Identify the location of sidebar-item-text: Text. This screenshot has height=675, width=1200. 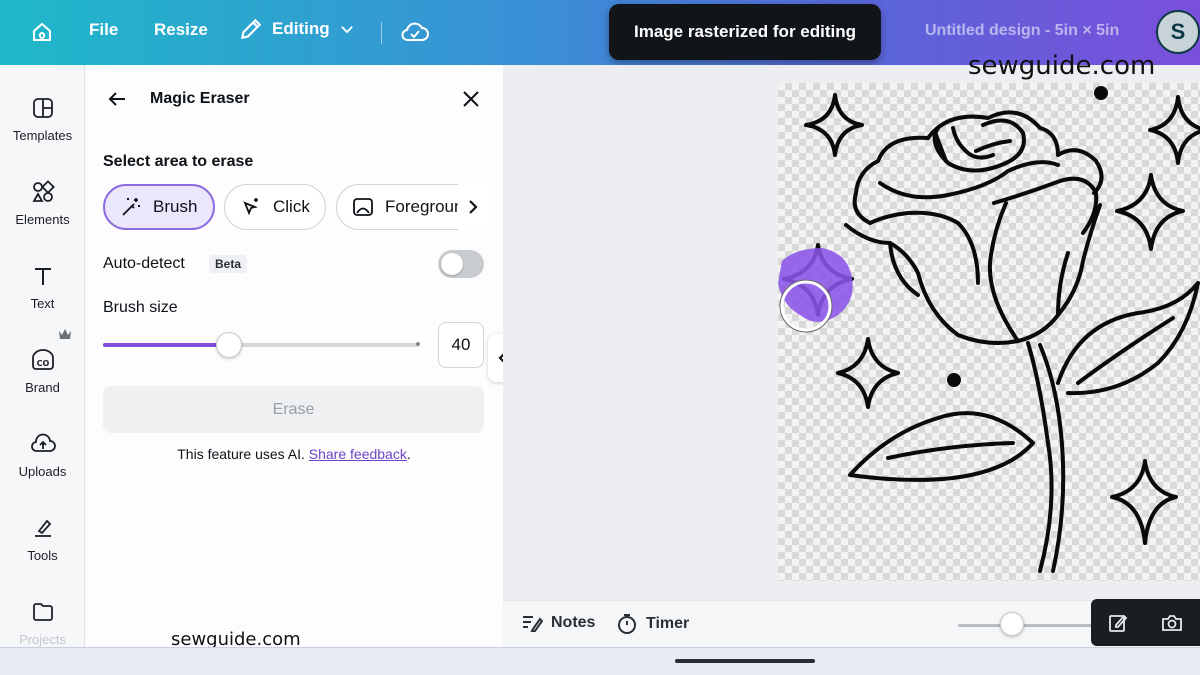
(42, 286).